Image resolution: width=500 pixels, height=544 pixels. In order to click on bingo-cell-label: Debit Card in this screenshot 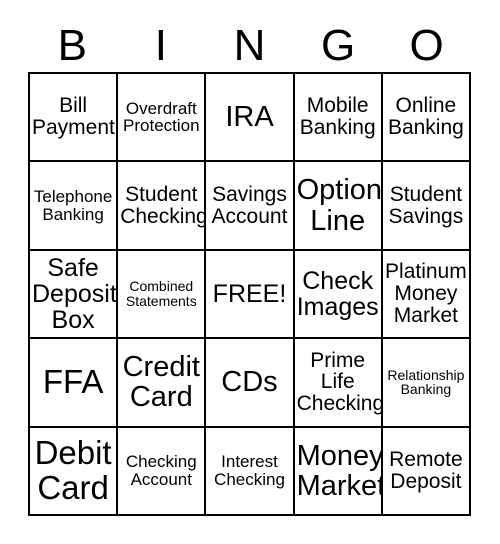, I will do `click(73, 470)`.